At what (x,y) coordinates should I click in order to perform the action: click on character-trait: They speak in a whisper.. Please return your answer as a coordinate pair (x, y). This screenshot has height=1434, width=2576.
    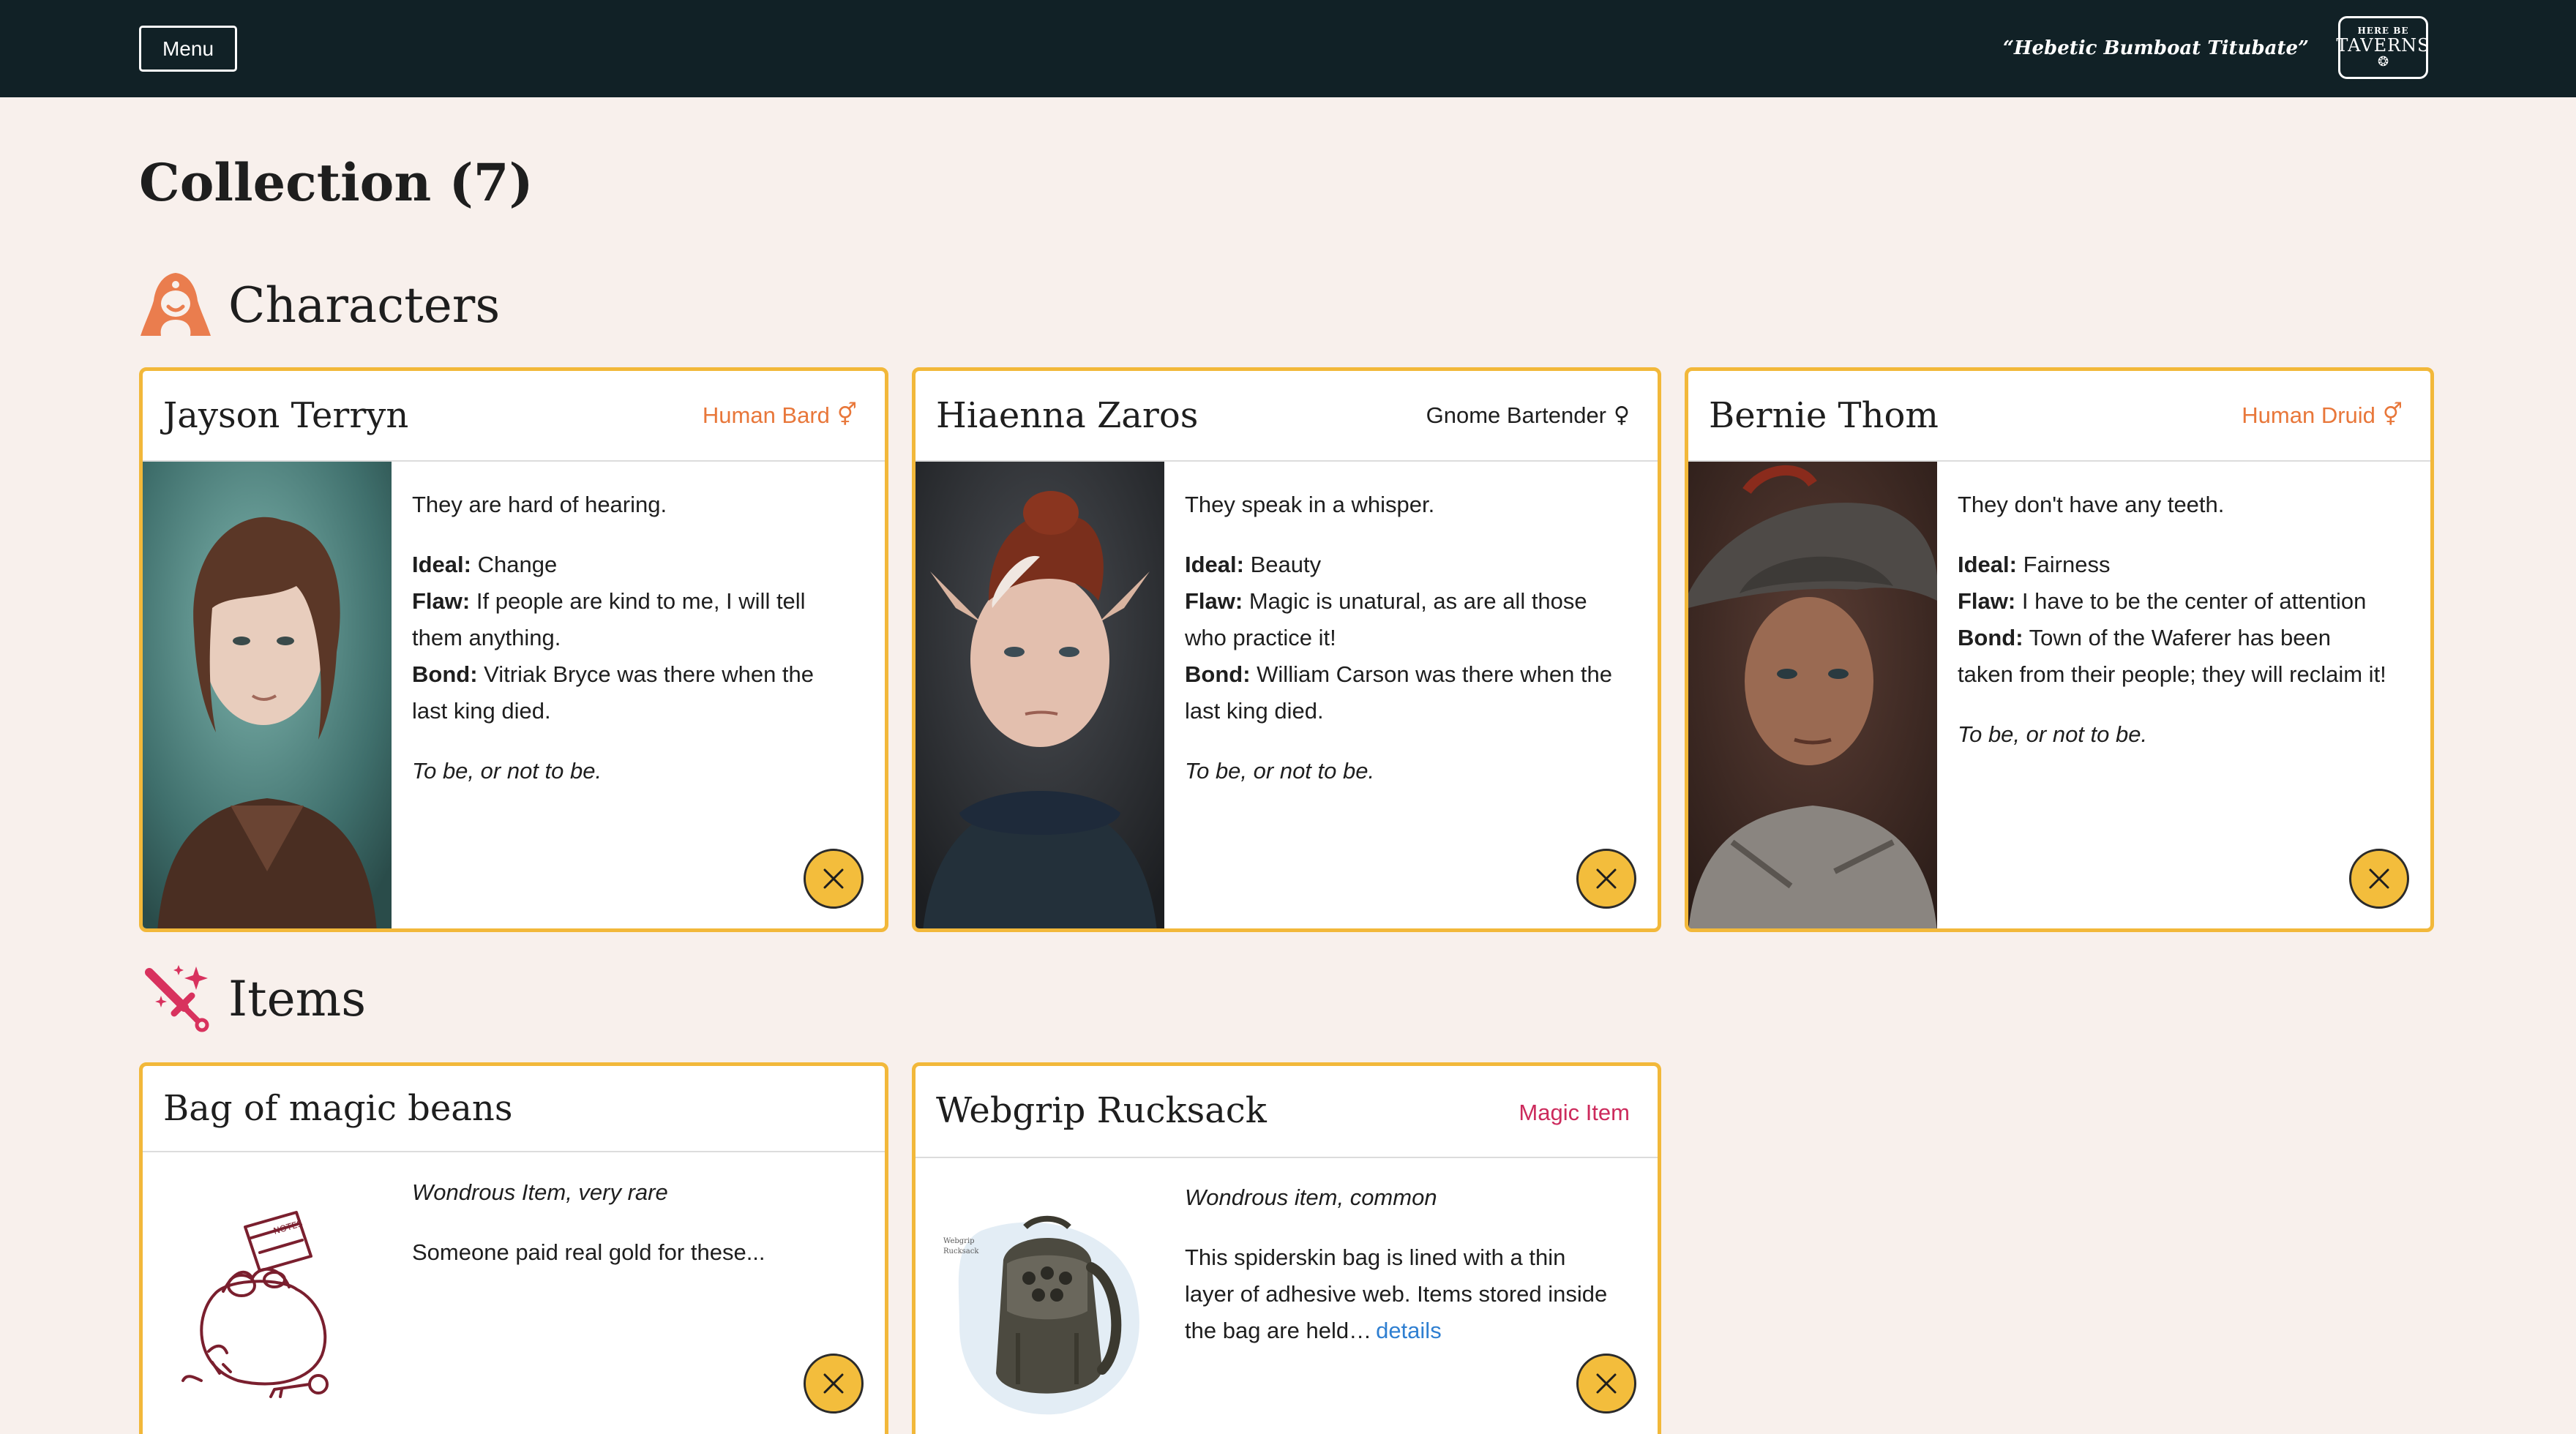
    Looking at the image, I should click on (1310, 504).